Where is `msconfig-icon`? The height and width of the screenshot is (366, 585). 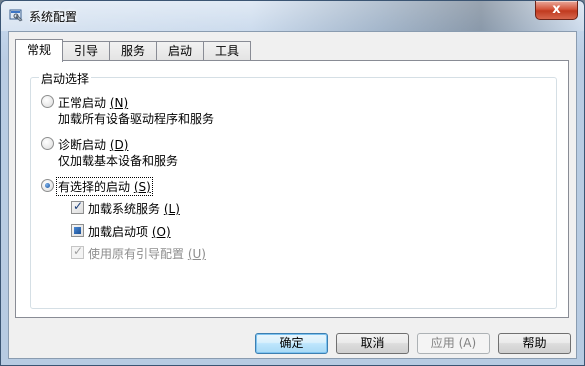
msconfig-icon is located at coordinates (16, 15).